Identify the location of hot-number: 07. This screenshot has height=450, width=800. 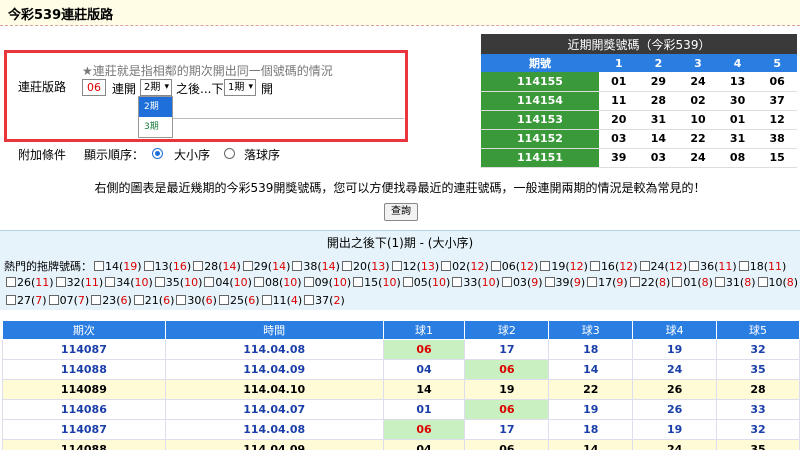
(66, 300).